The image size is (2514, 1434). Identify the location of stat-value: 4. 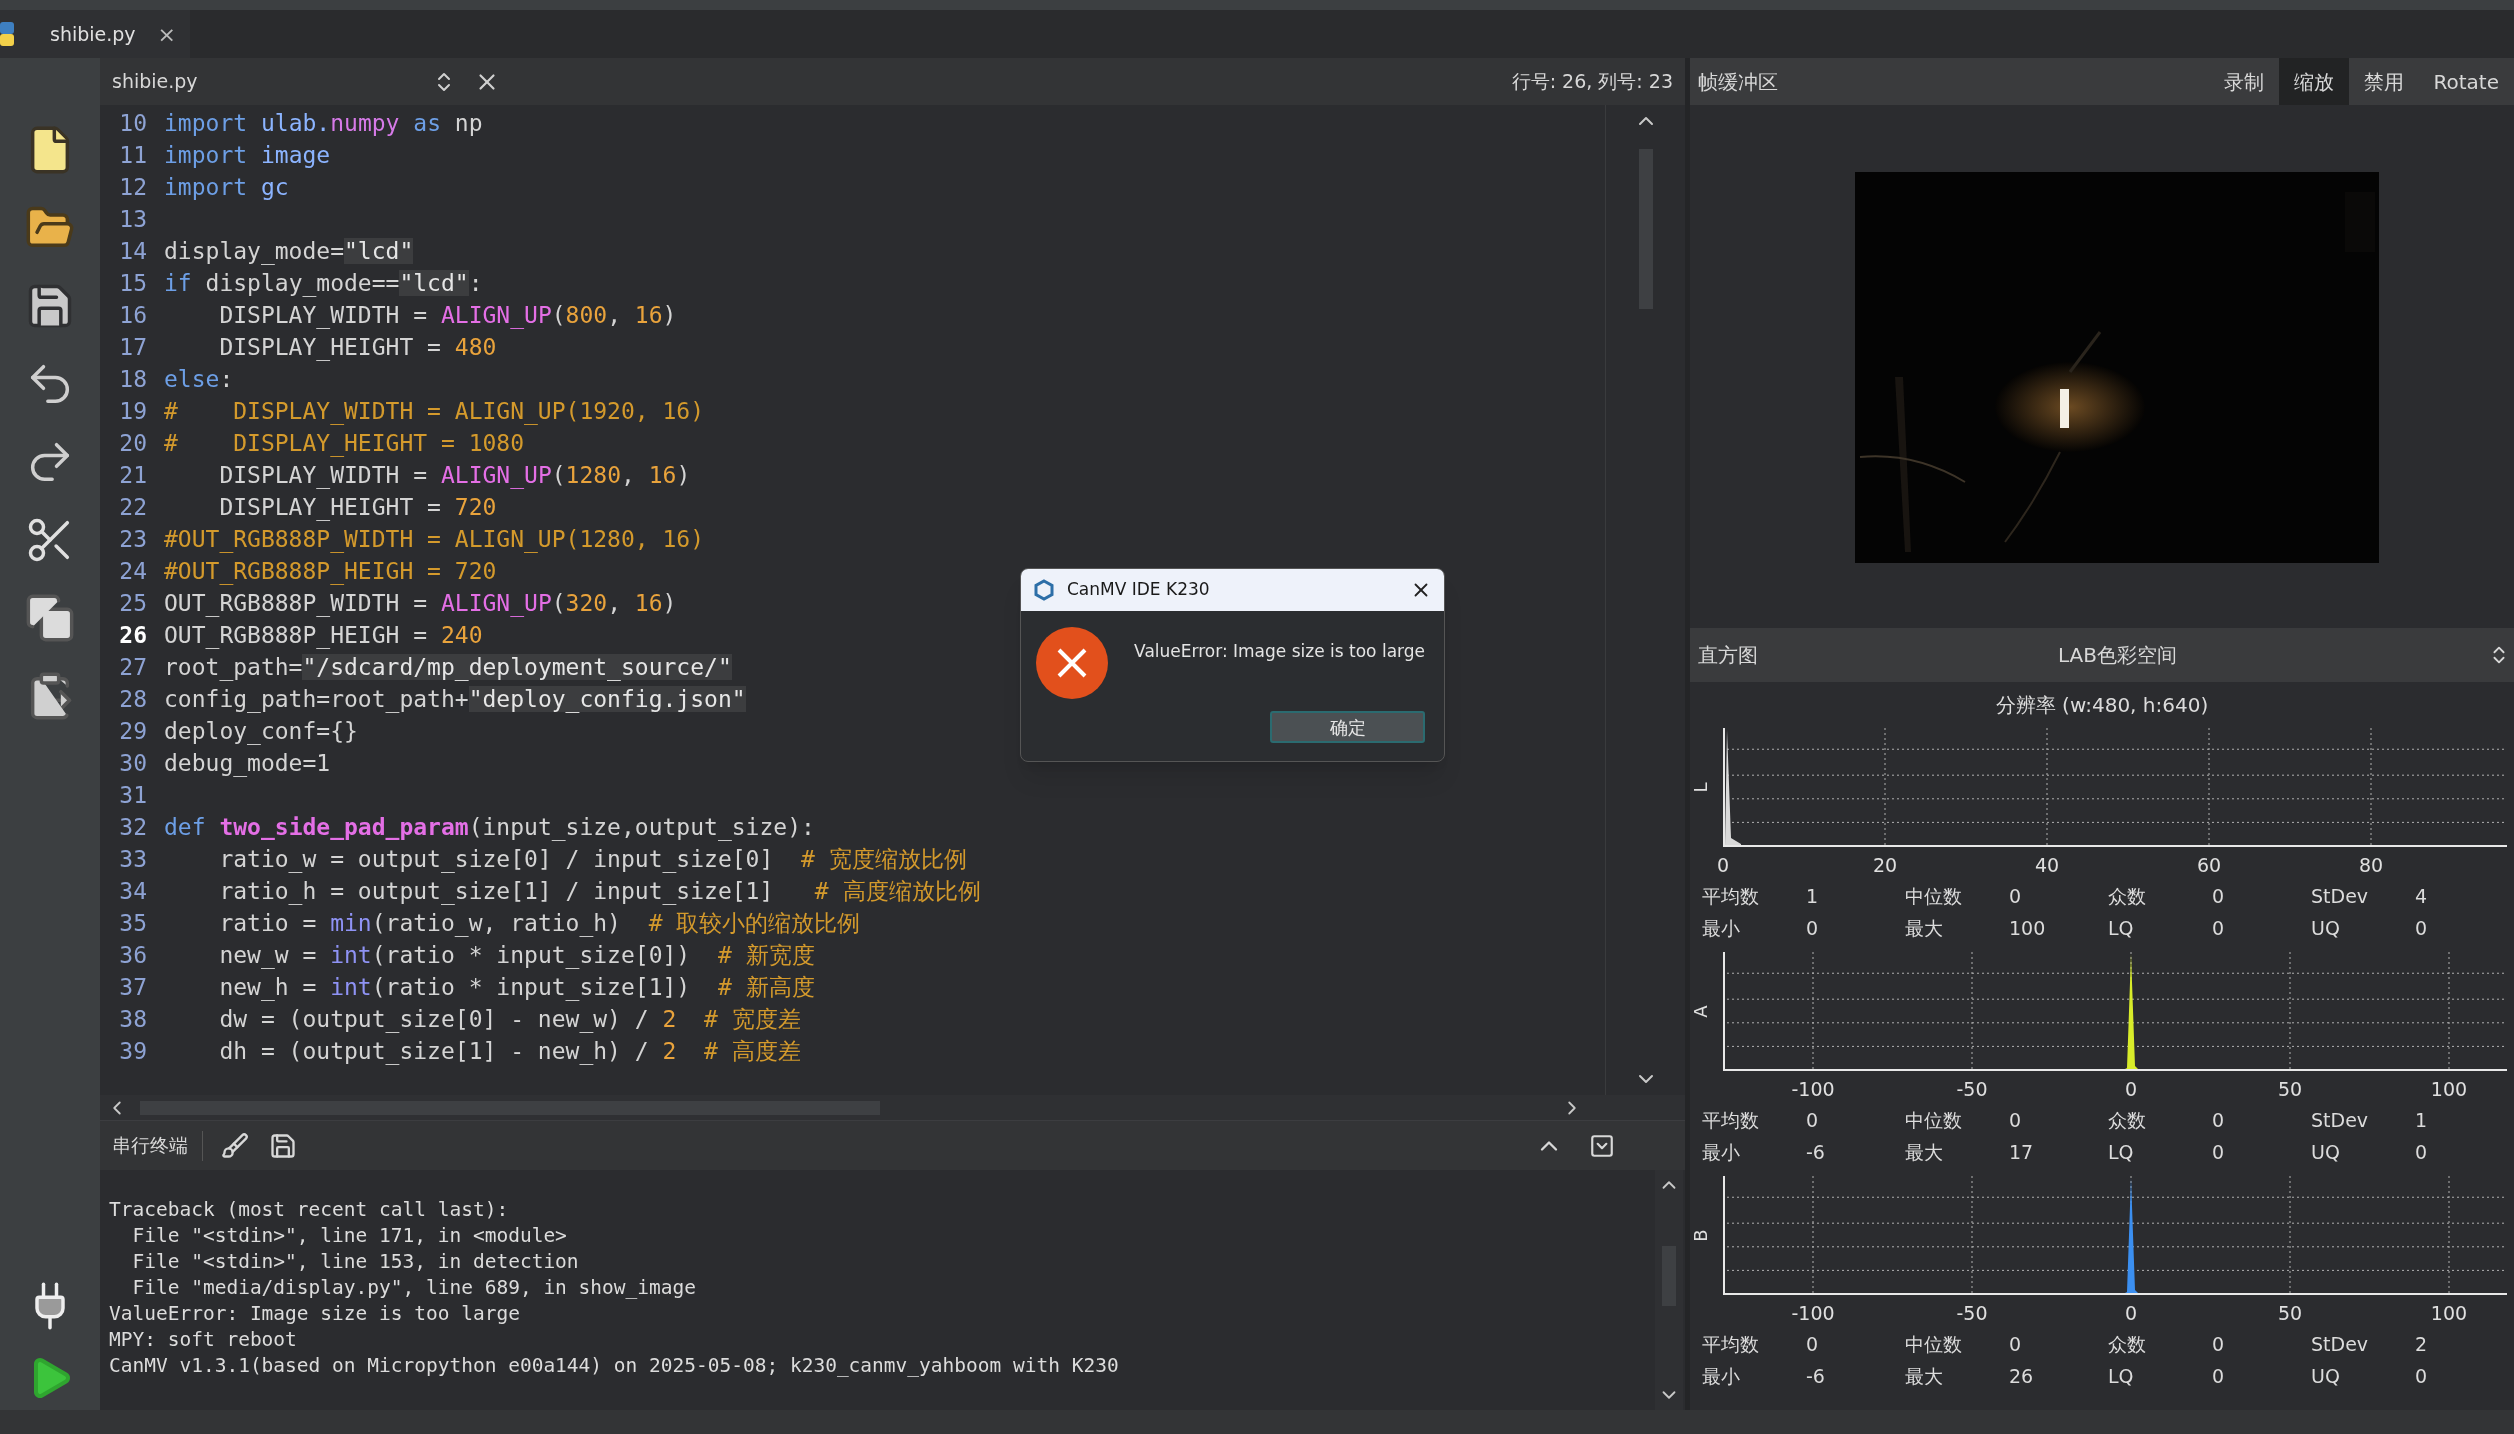
(2421, 896).